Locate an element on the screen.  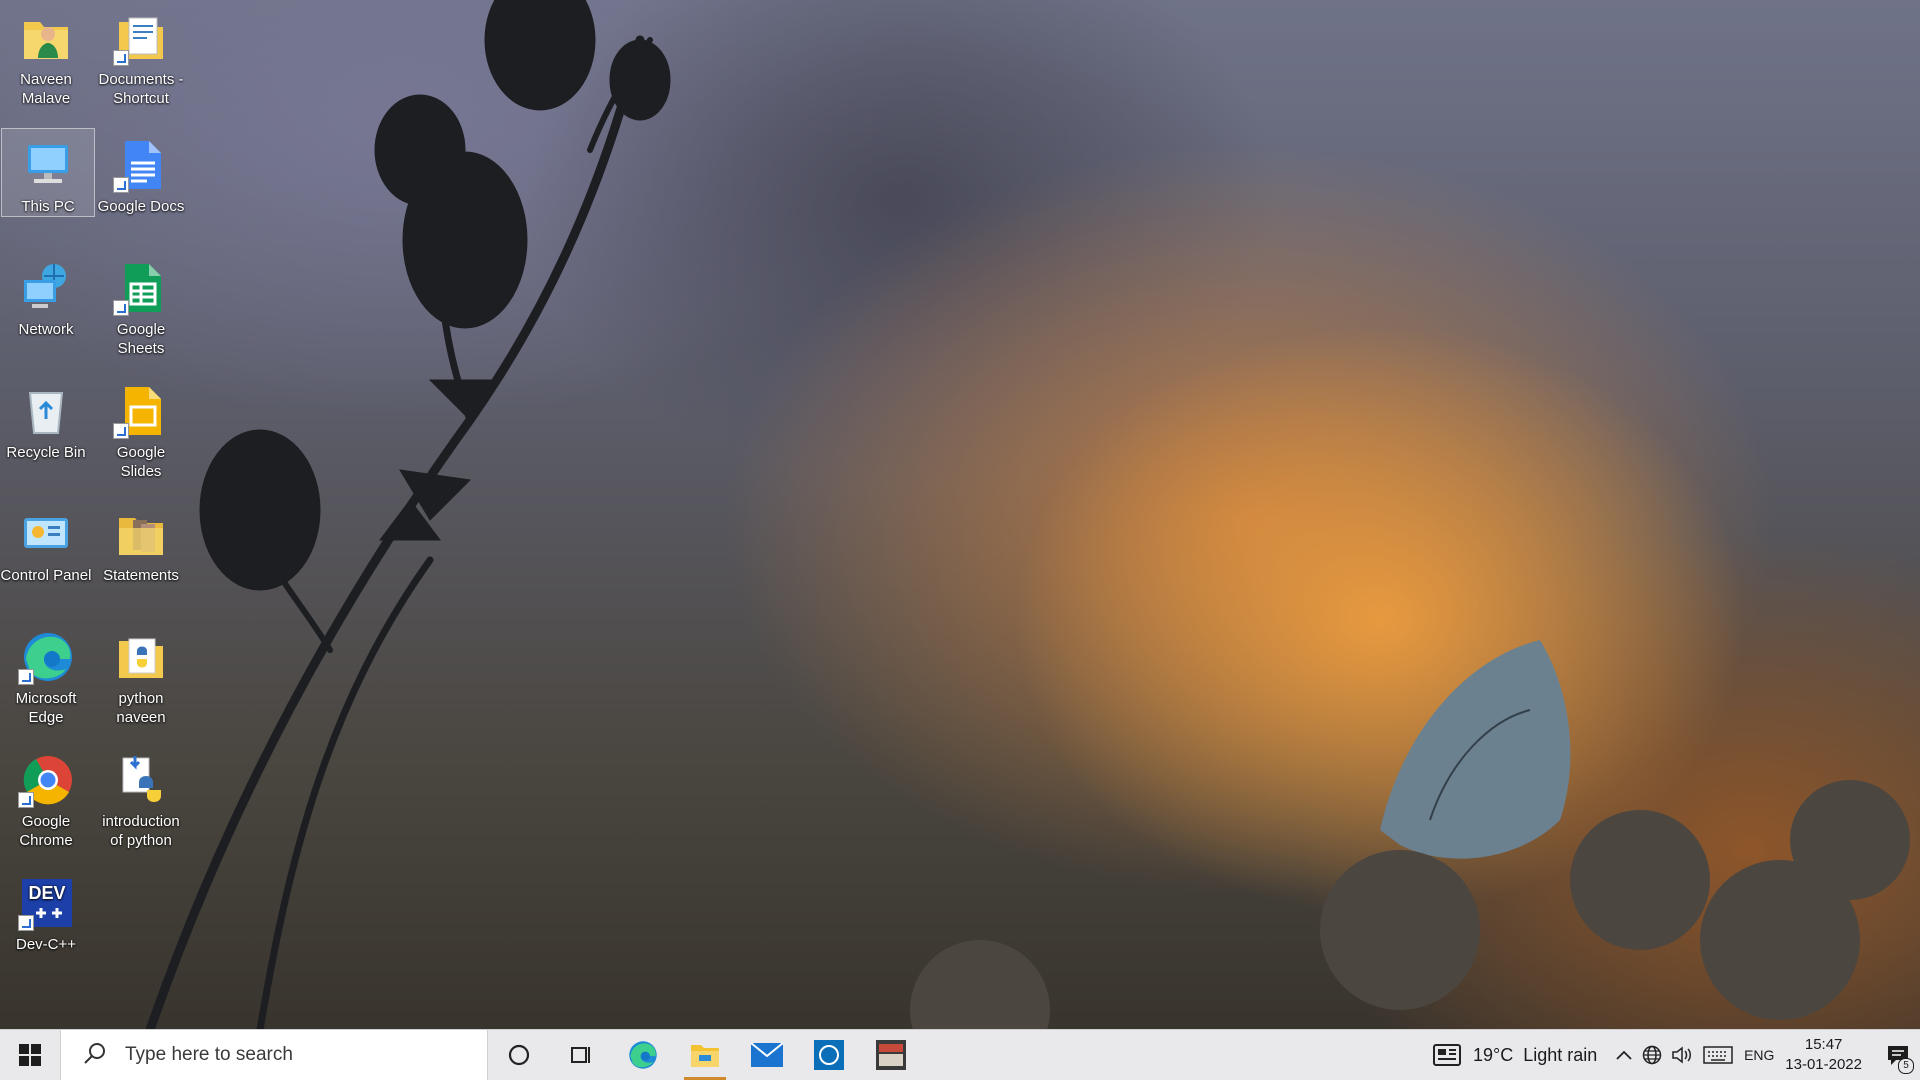
desktop-icon-recycle-bin: Recycle Bin is located at coordinates (46, 418).